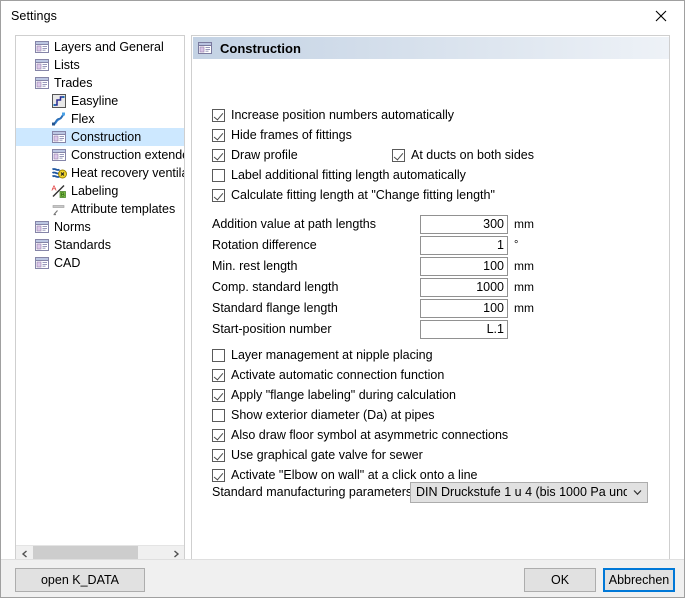  I want to click on checkbox-label: Use graphical gate valve for sewer, so click(327, 455).